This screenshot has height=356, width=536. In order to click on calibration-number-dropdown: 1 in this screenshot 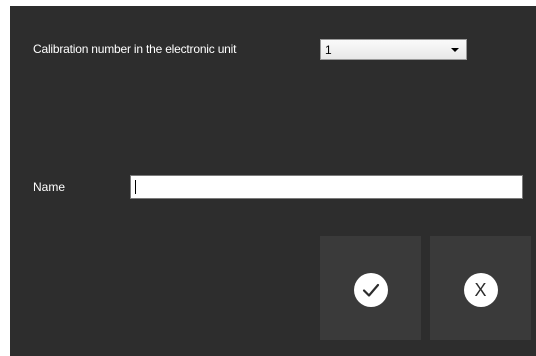, I will do `click(393, 49)`.